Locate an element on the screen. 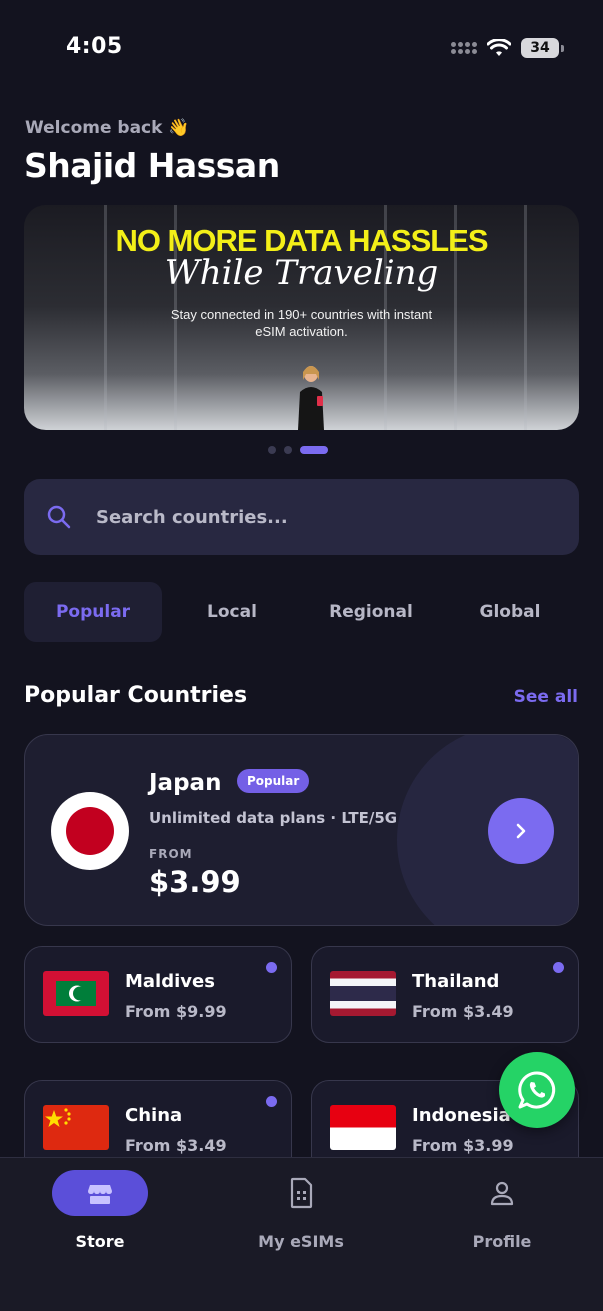 The height and width of the screenshot is (1311, 603). tab-regional: Regional is located at coordinates (371, 612).